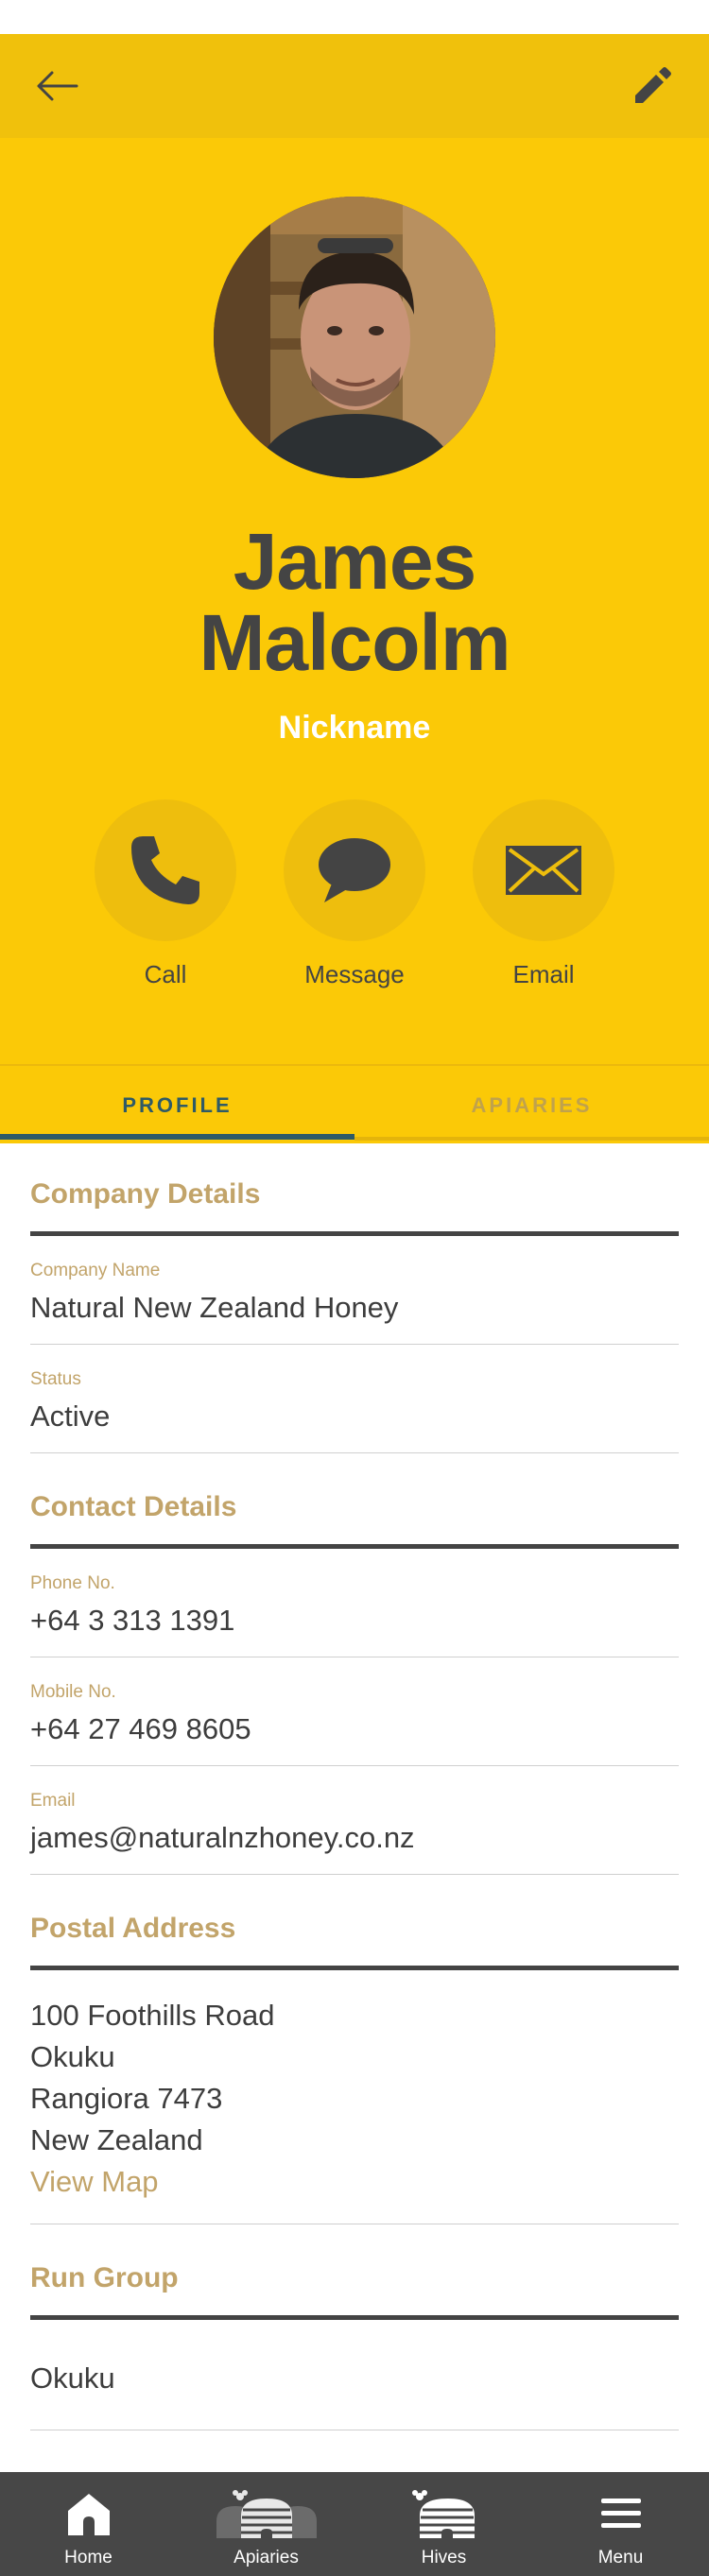  I want to click on bottom-navigation: Home Apiaries Hives Menu, so click(354, 2524).